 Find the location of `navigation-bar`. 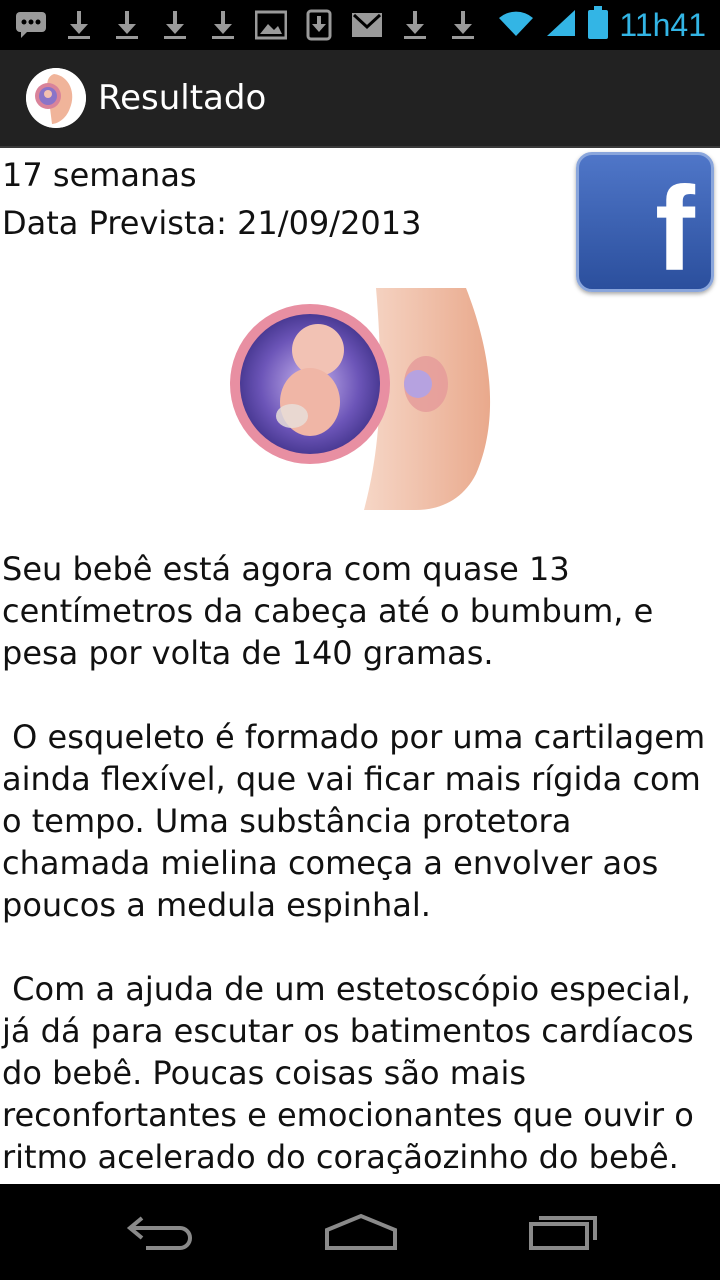

navigation-bar is located at coordinates (360, 1232).